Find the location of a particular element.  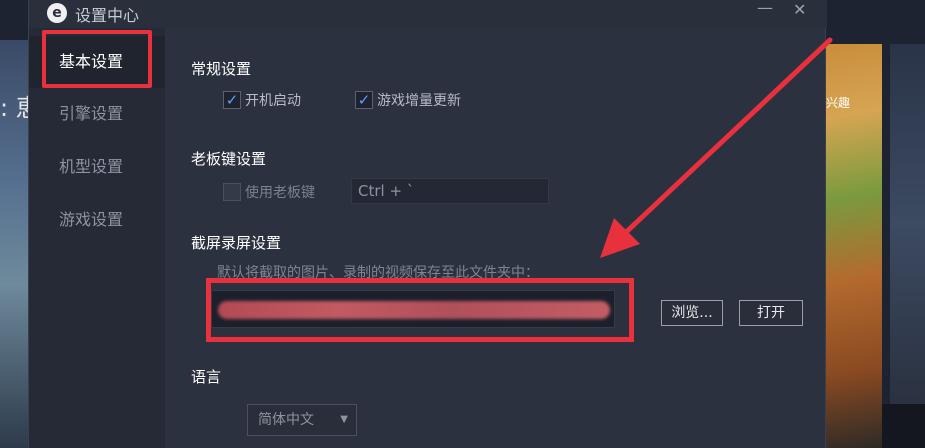

open-folder-button: 打开 is located at coordinates (771, 313).